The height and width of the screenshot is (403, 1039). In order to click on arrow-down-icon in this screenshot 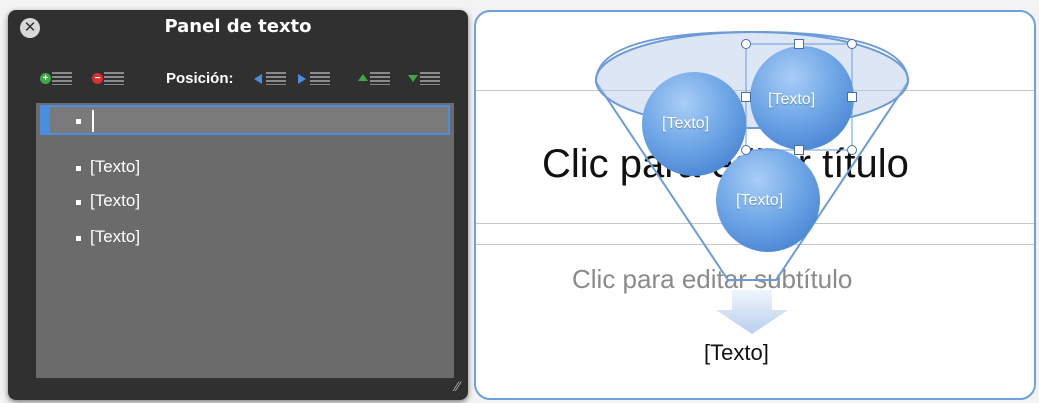, I will do `click(413, 78)`.